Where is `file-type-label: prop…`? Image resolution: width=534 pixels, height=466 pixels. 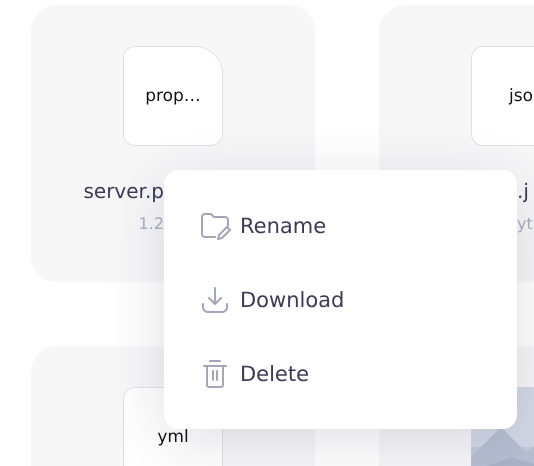 file-type-label: prop… is located at coordinates (173, 96).